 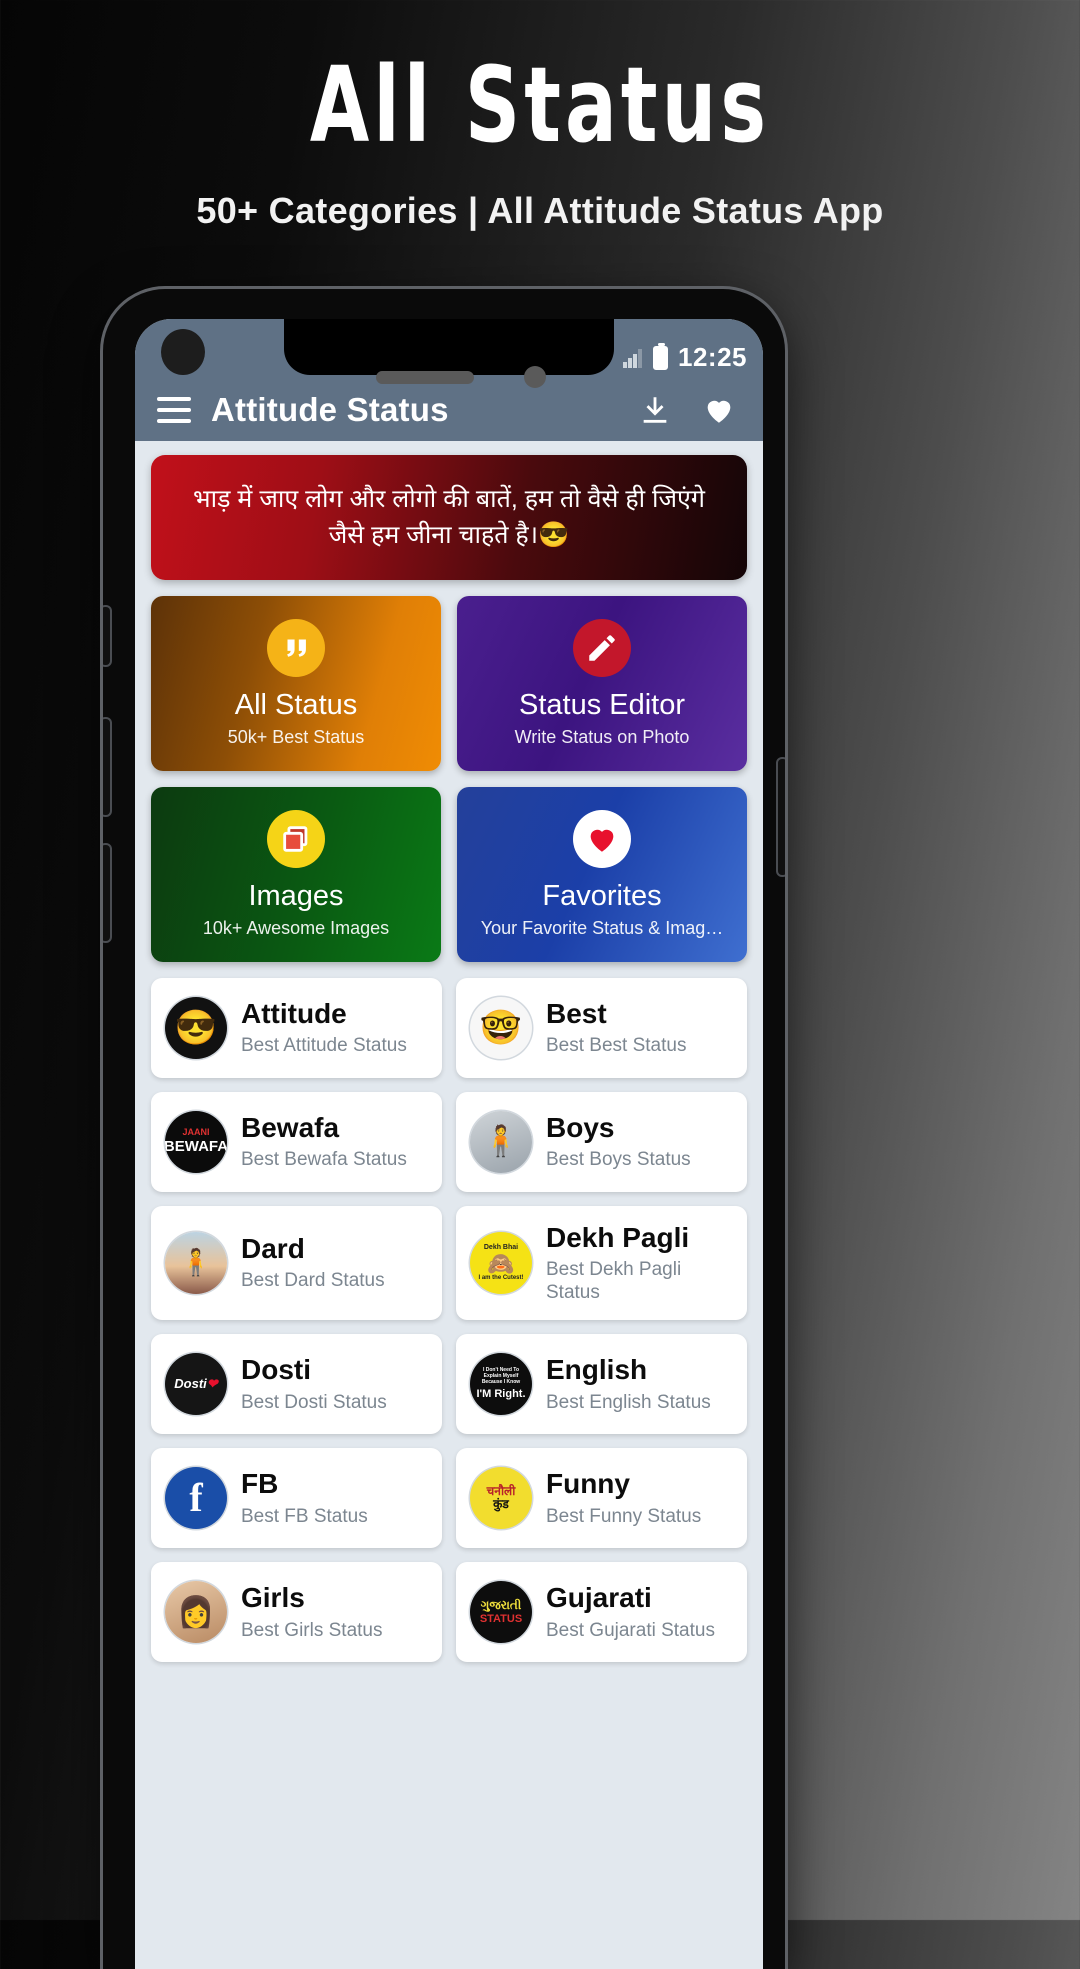 What do you see at coordinates (296, 736) in the screenshot?
I see `tile-subtitle: 50k+ Best Status` at bounding box center [296, 736].